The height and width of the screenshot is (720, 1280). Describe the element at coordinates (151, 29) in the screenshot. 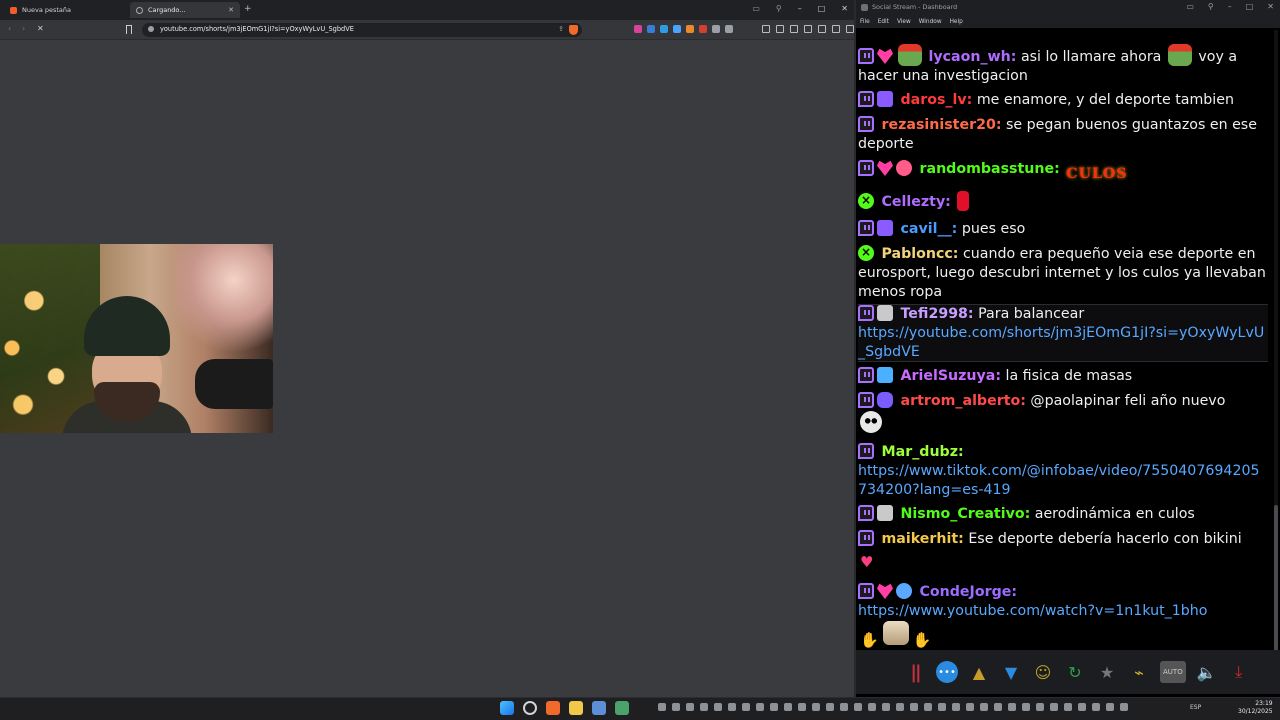

I see `site-info-icon` at that location.